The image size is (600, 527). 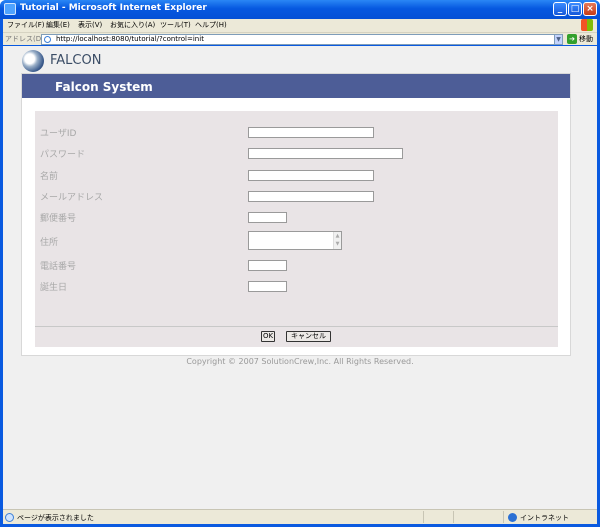 What do you see at coordinates (113, 8) in the screenshot?
I see `window-title: Tutorial - Microsoft Internet Explorer` at bounding box center [113, 8].